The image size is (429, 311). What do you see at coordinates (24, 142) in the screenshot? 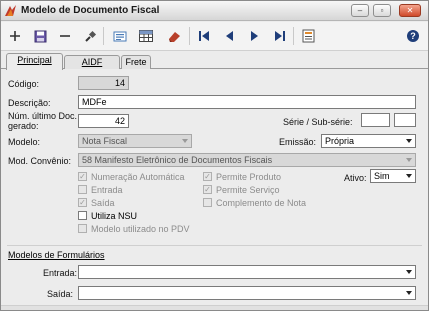
I see `modelo-label: Modelo:` at bounding box center [24, 142].